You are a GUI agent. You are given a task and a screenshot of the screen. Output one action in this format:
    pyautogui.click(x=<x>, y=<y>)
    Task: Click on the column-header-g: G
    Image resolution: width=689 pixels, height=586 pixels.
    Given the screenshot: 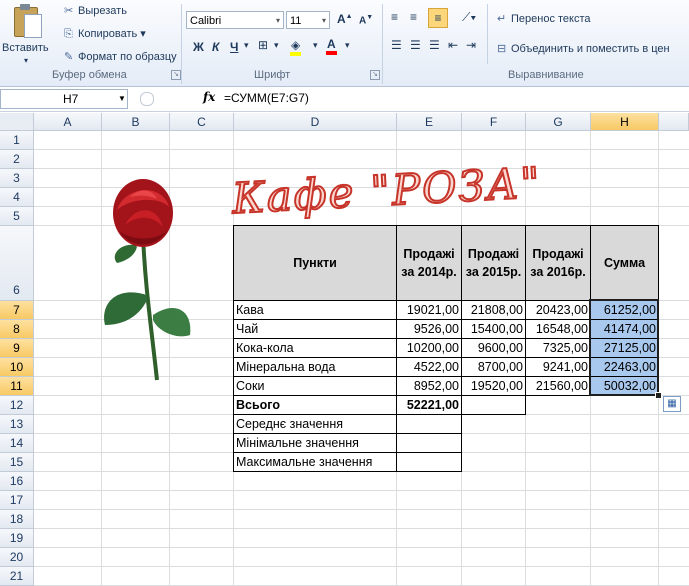 What is the action you would take?
    pyautogui.click(x=558, y=122)
    